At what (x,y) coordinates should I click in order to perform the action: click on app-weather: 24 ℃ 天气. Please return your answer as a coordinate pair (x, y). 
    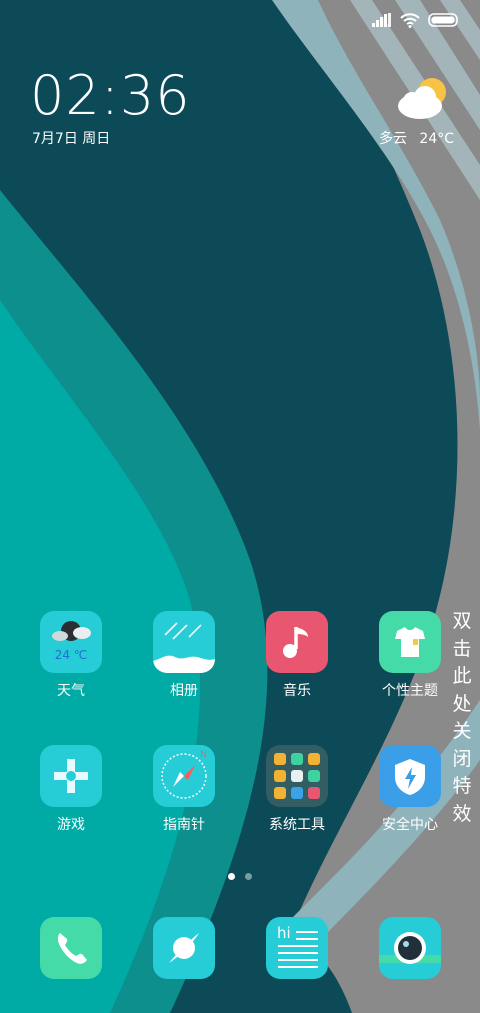
    Looking at the image, I should click on (71, 655).